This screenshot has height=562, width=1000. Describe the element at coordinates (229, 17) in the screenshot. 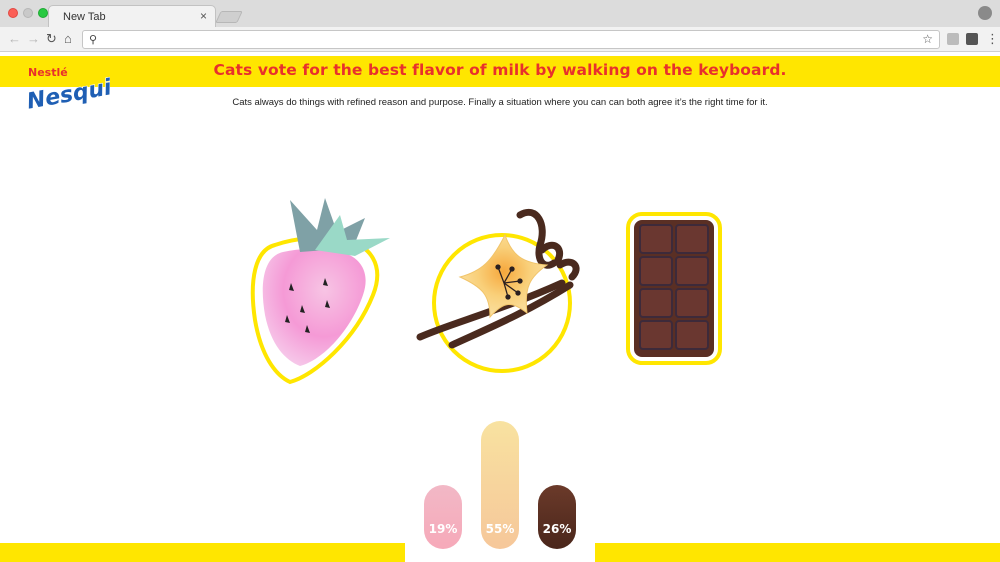

I see `new-tab-button` at that location.